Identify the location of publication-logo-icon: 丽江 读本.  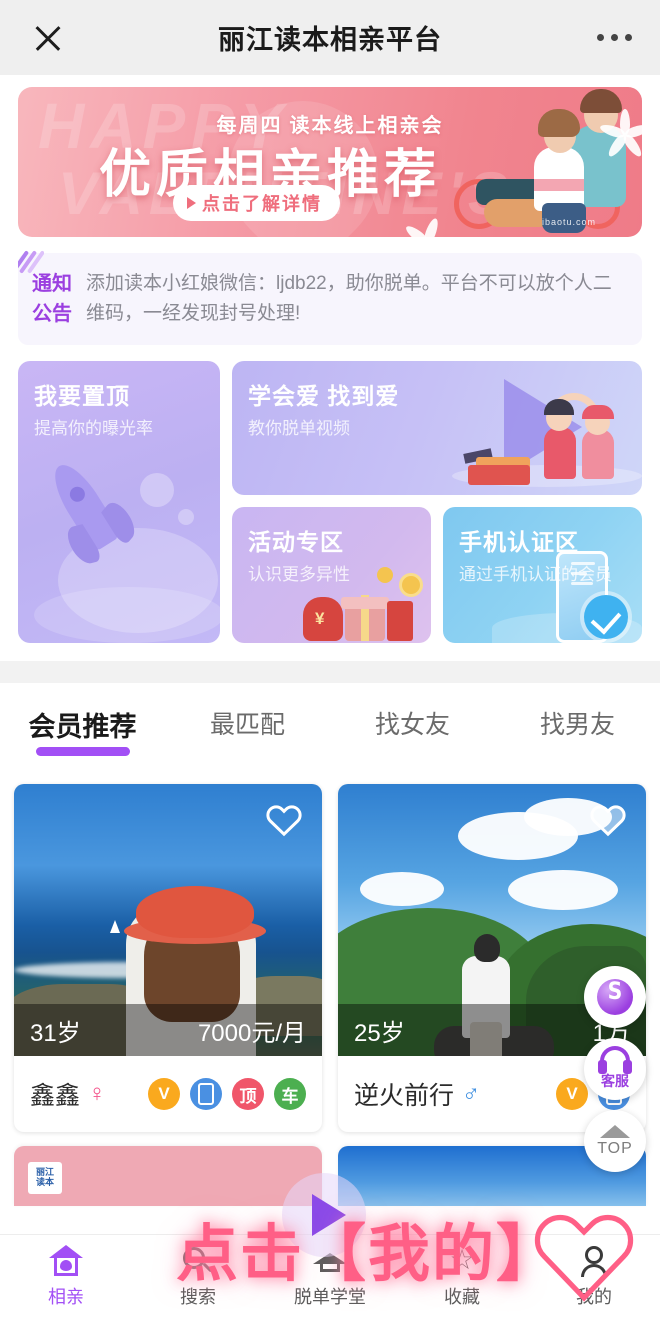
(45, 1178).